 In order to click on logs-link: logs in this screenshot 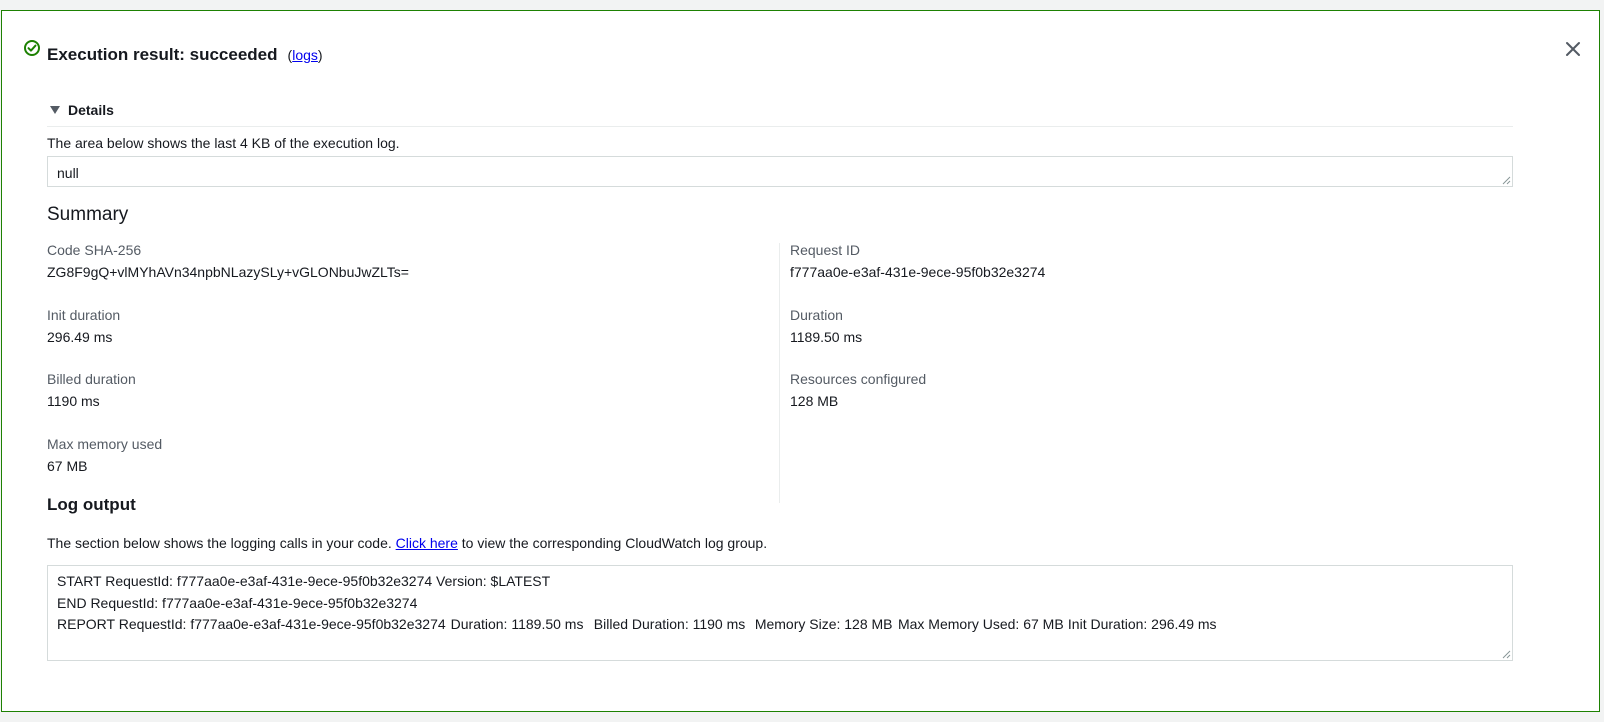, I will do `click(305, 55)`.